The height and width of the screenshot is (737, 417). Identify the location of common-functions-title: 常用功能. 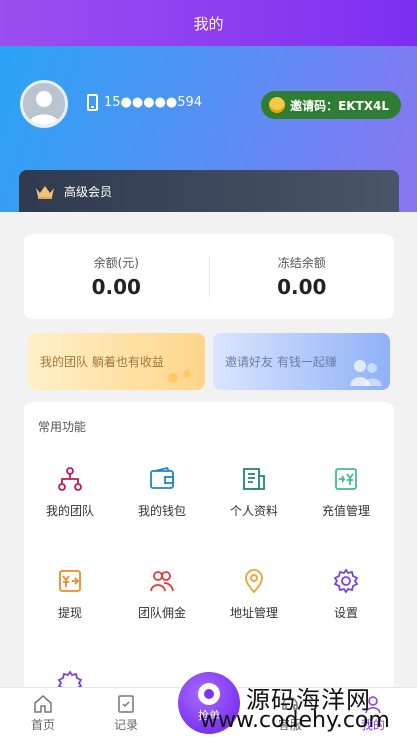
(62, 427).